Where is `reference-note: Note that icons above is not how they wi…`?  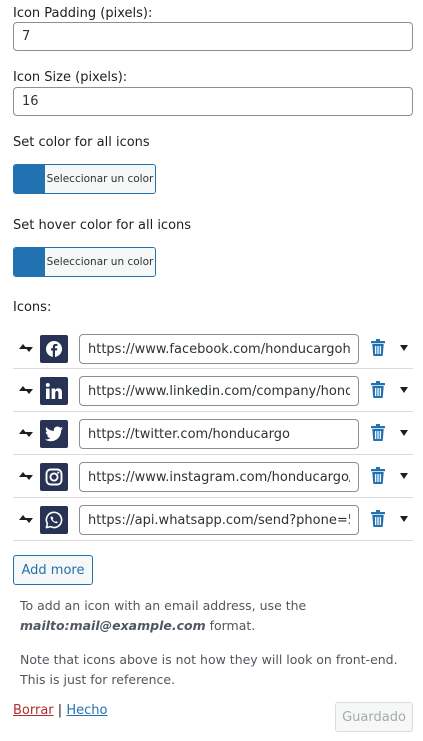 reference-note: Note that icons above is not how they wi… is located at coordinates (209, 669).